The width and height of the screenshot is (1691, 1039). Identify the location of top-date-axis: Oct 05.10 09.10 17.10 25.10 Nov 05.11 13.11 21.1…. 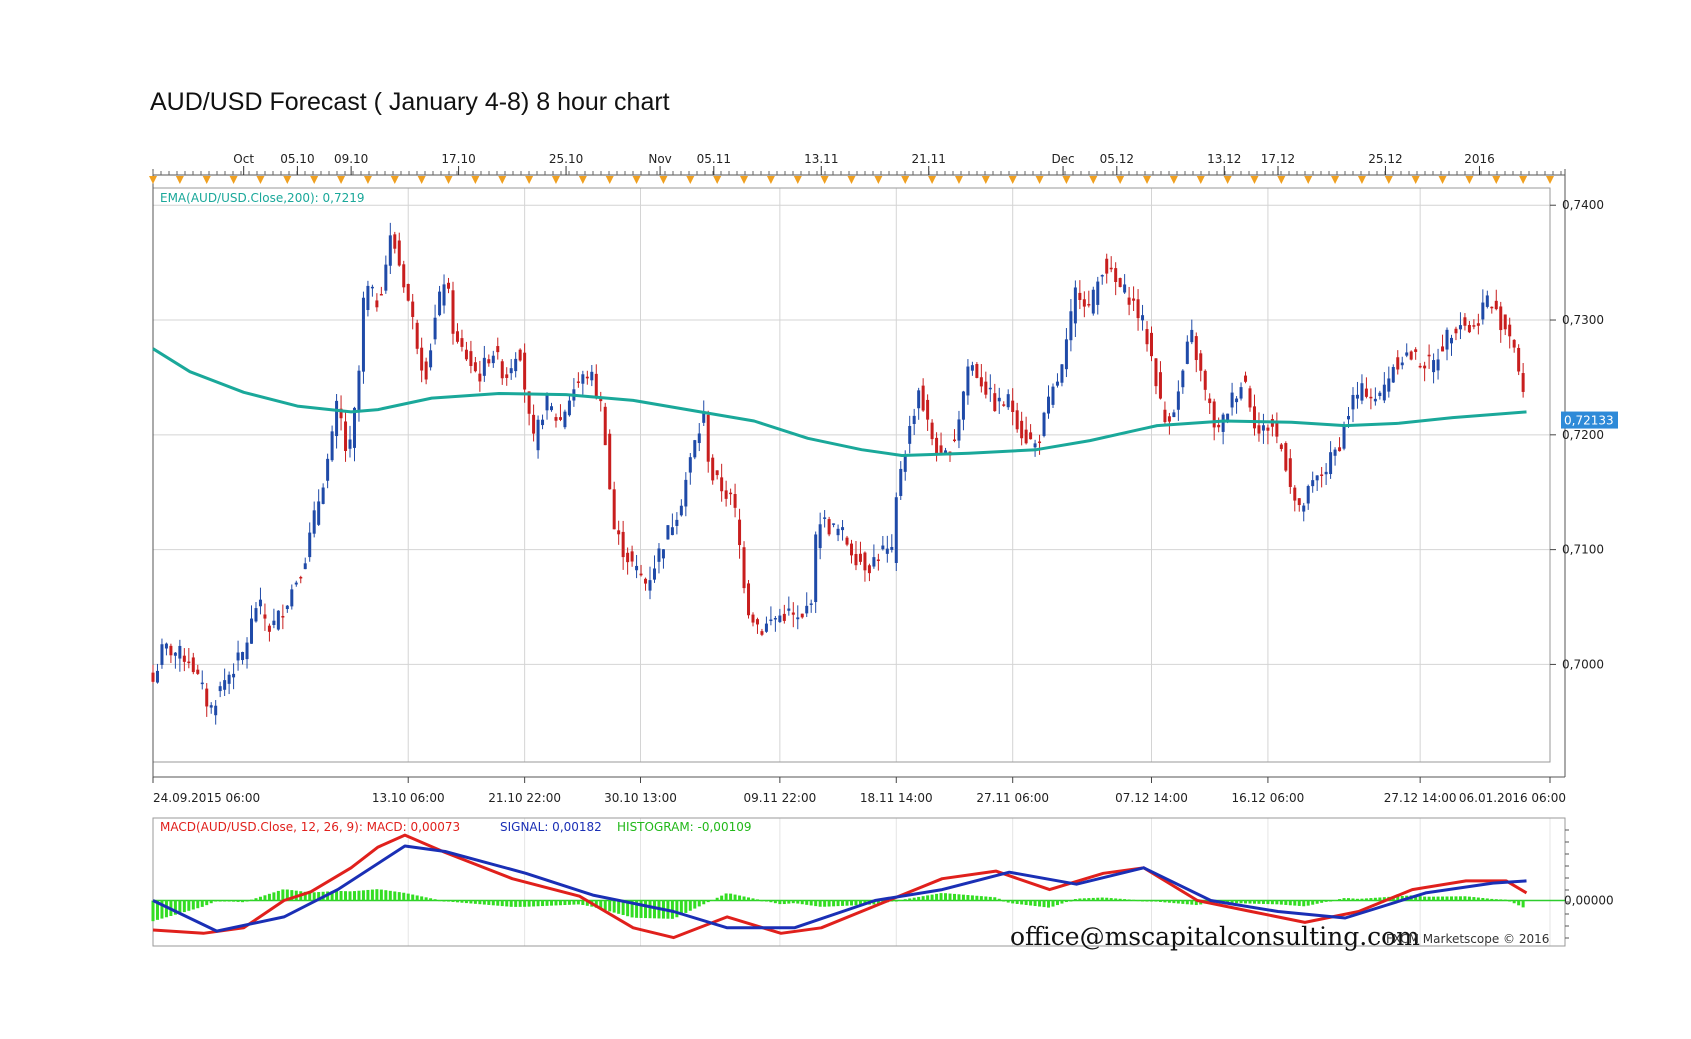
(855, 168).